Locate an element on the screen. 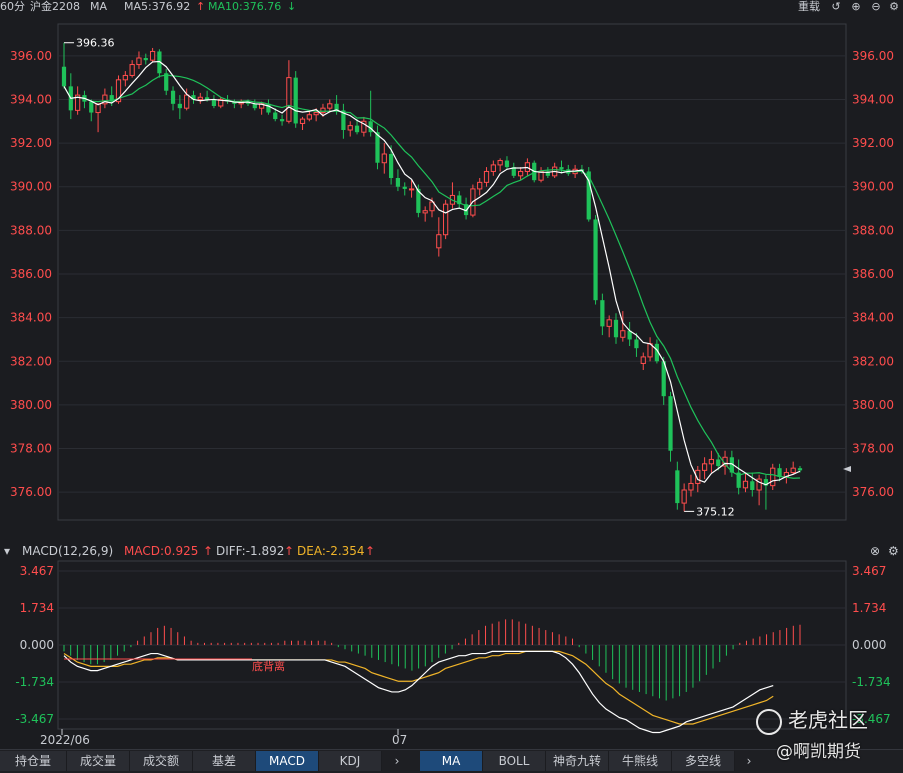 The width and height of the screenshot is (903, 773). macd-tick-label-left: 3.467 is located at coordinates (37, 571).